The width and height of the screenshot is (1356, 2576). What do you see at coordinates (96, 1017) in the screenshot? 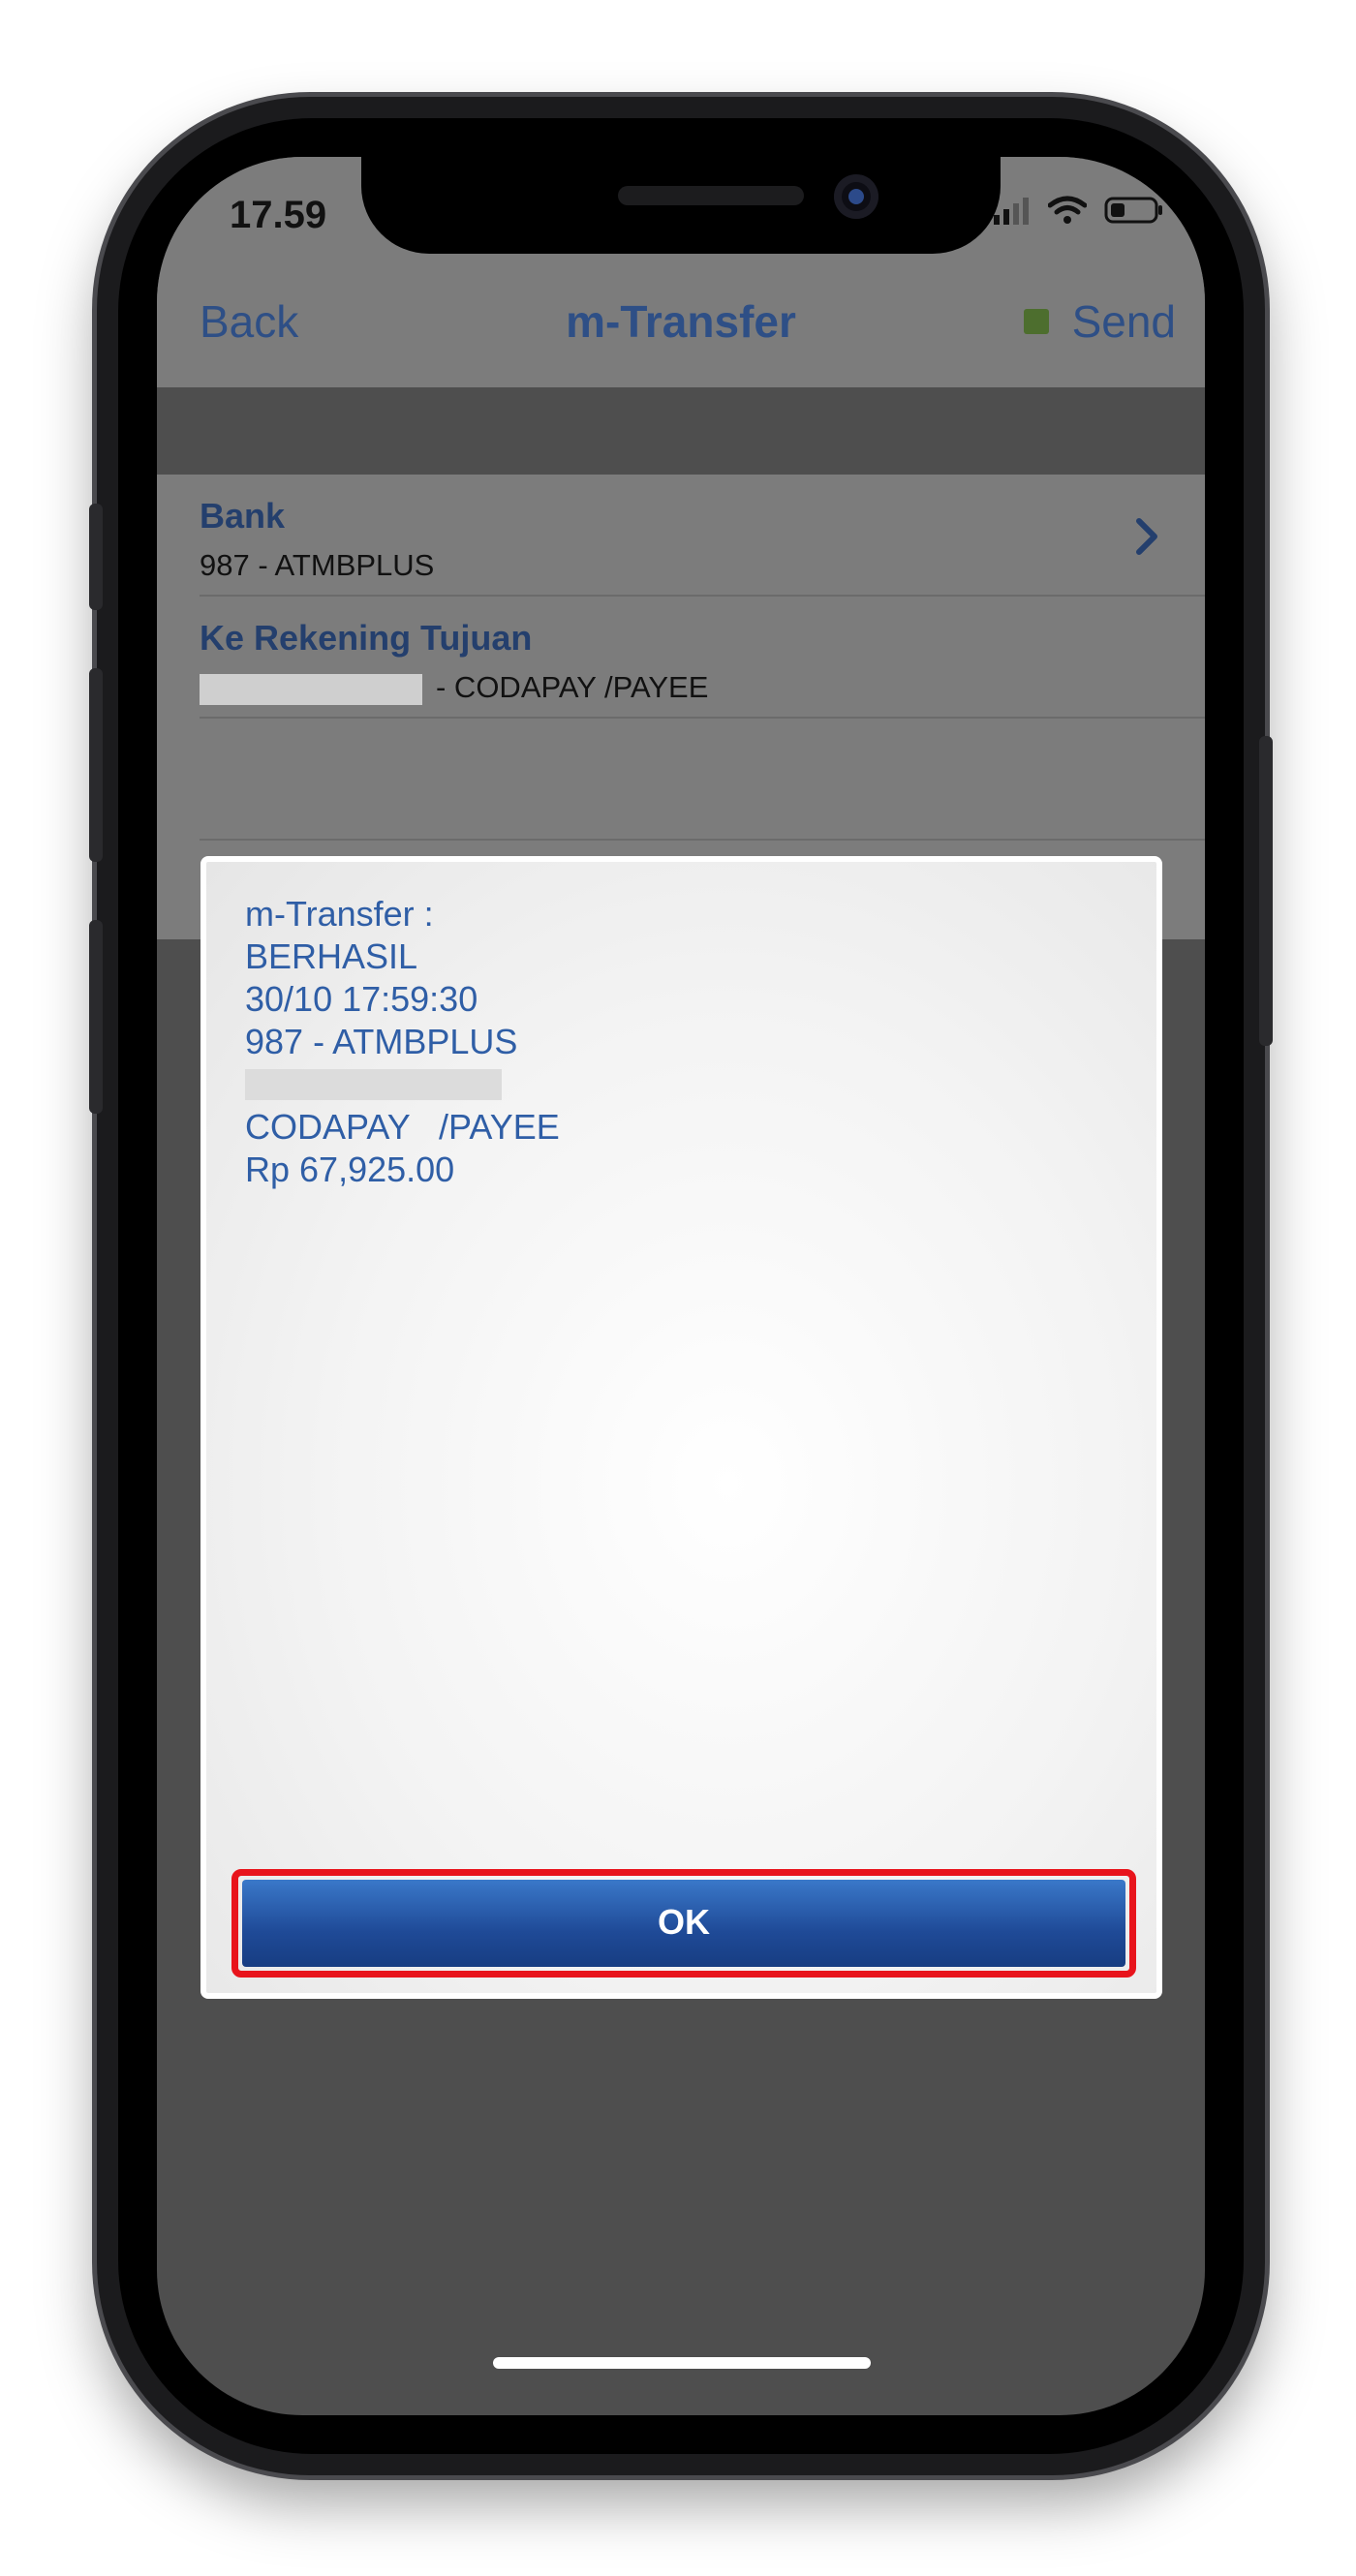
I see `volume-down-button` at bounding box center [96, 1017].